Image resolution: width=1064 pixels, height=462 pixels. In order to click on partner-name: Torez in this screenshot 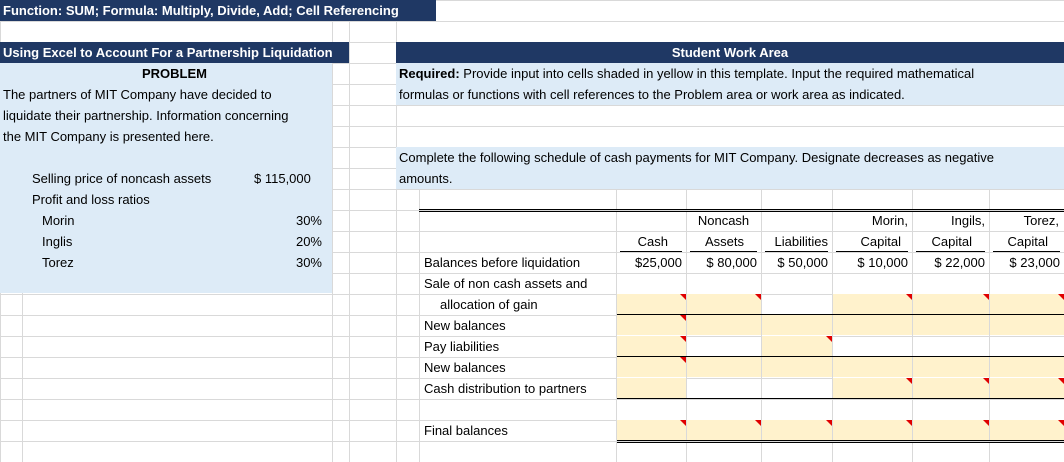, I will do `click(58, 262)`.